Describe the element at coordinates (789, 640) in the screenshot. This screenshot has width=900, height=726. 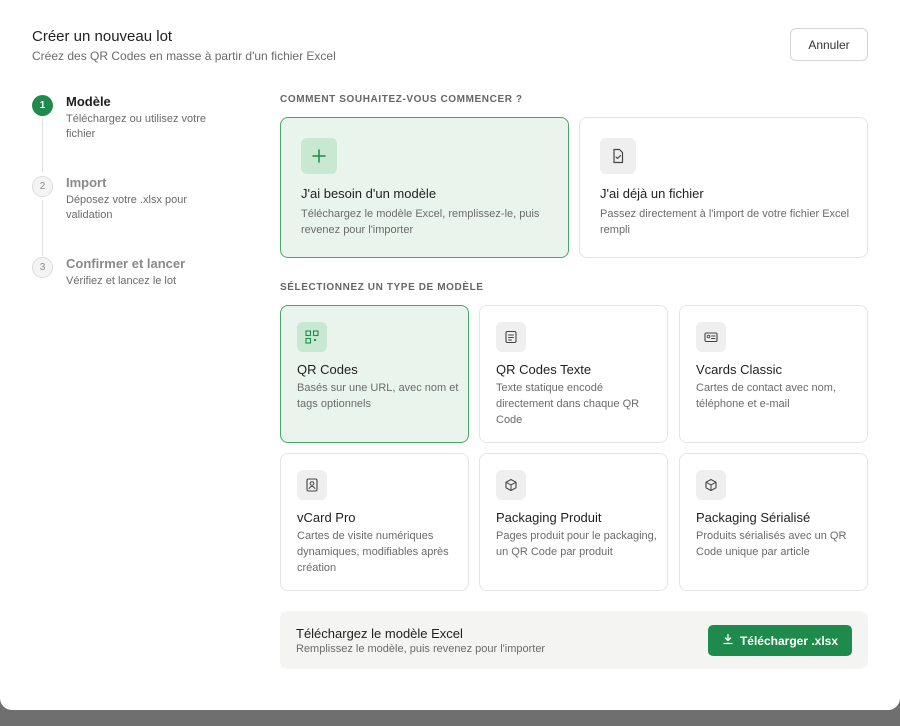
I see `download-button-label: Télécharger .xlsx` at that location.